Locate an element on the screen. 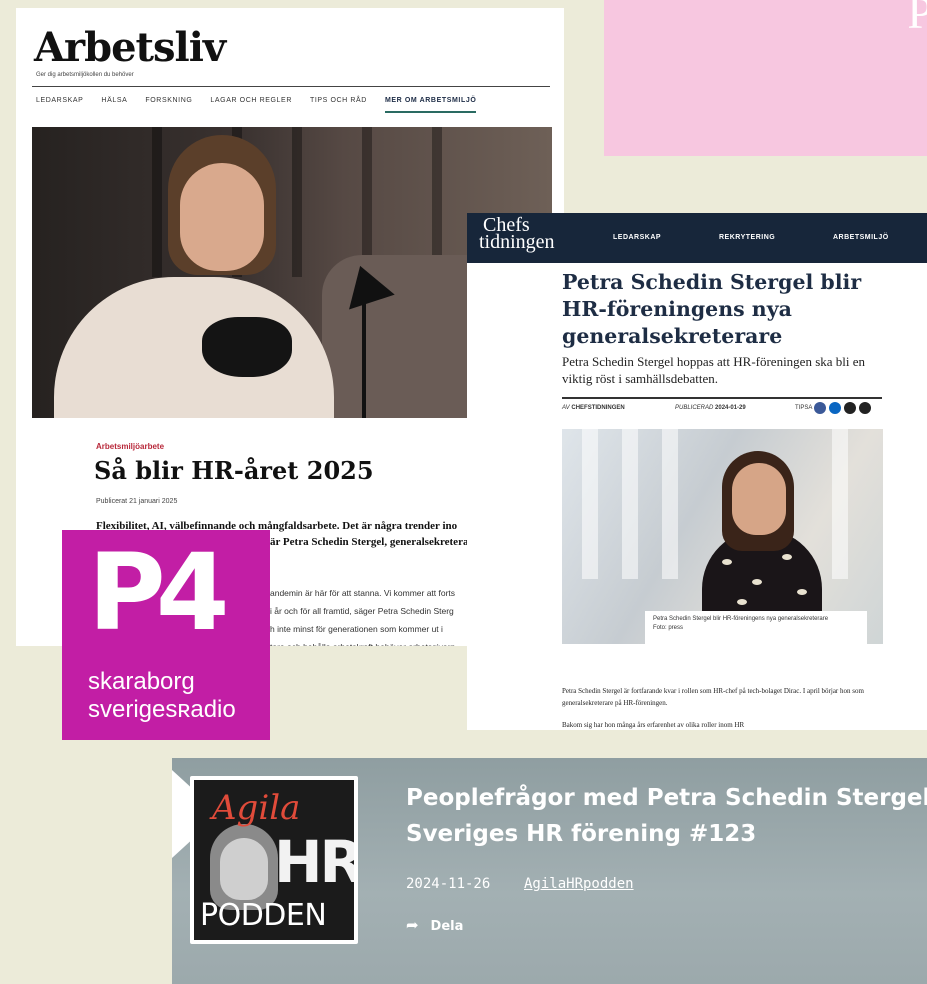 This screenshot has height=984, width=927. chefs-byline-label: AV is located at coordinates (566, 408).